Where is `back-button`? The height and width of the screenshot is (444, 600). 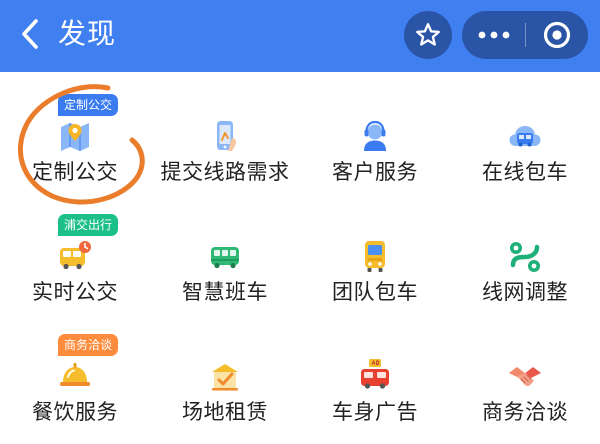
back-button is located at coordinates (30, 34).